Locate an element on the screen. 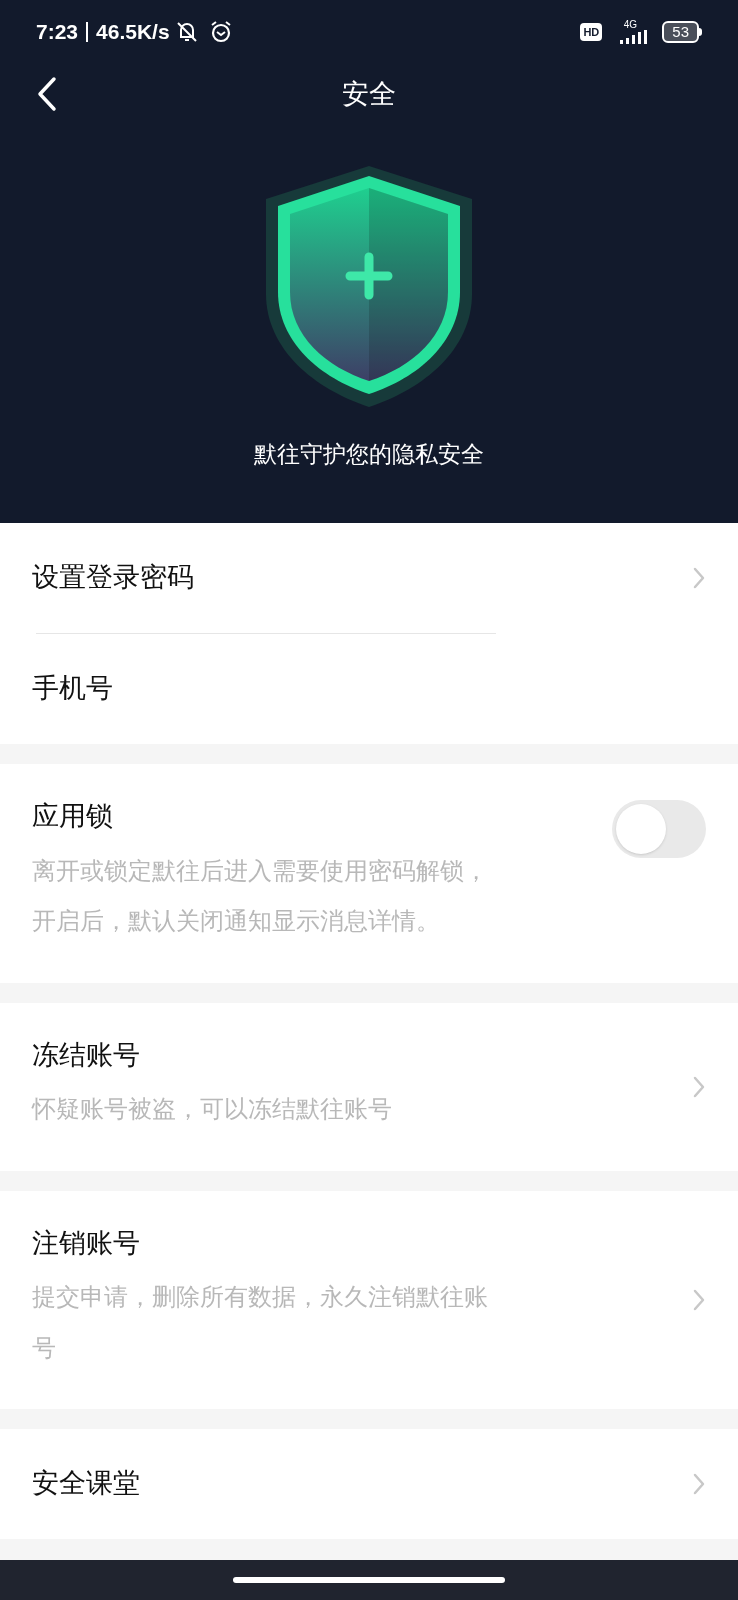 This screenshot has width=738, height=1600. setting-description: 提交申请，删除所有数据，永久注销默往账号 is located at coordinates (260, 1322).